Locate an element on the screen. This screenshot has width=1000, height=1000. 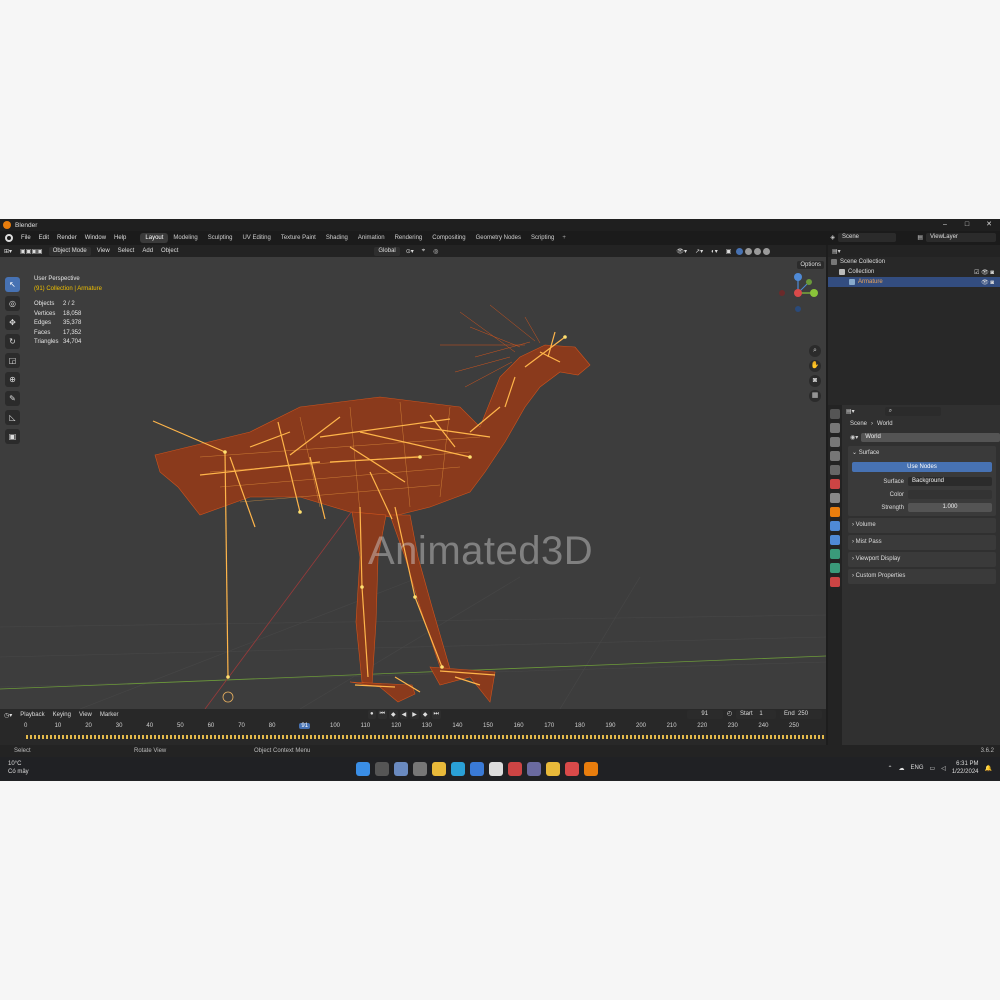
weather-widget: 10°C Có mây is located at coordinates (18, 768).